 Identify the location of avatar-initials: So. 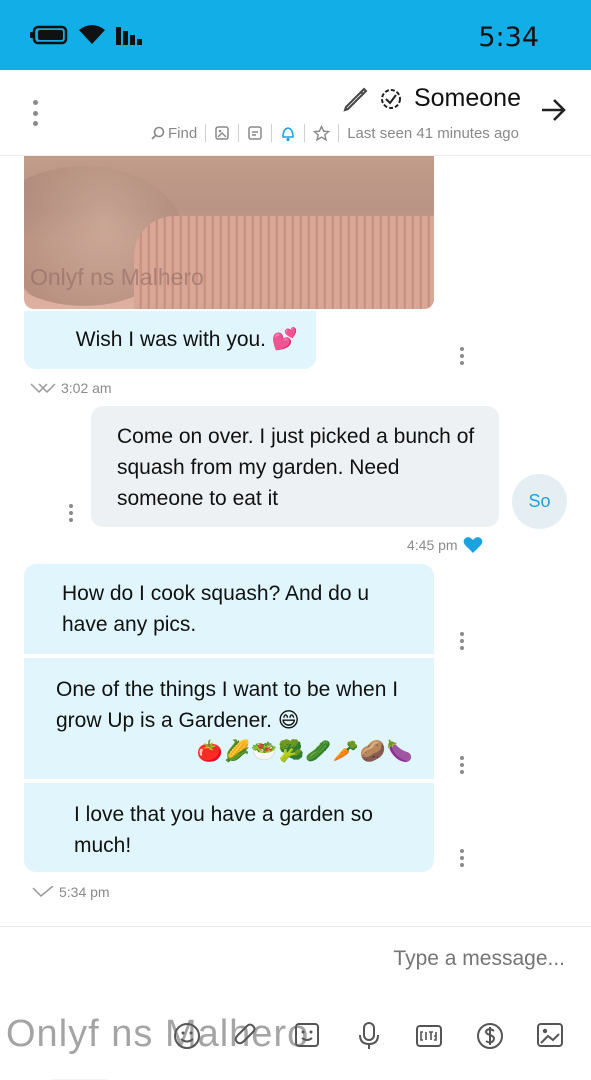
(539, 501).